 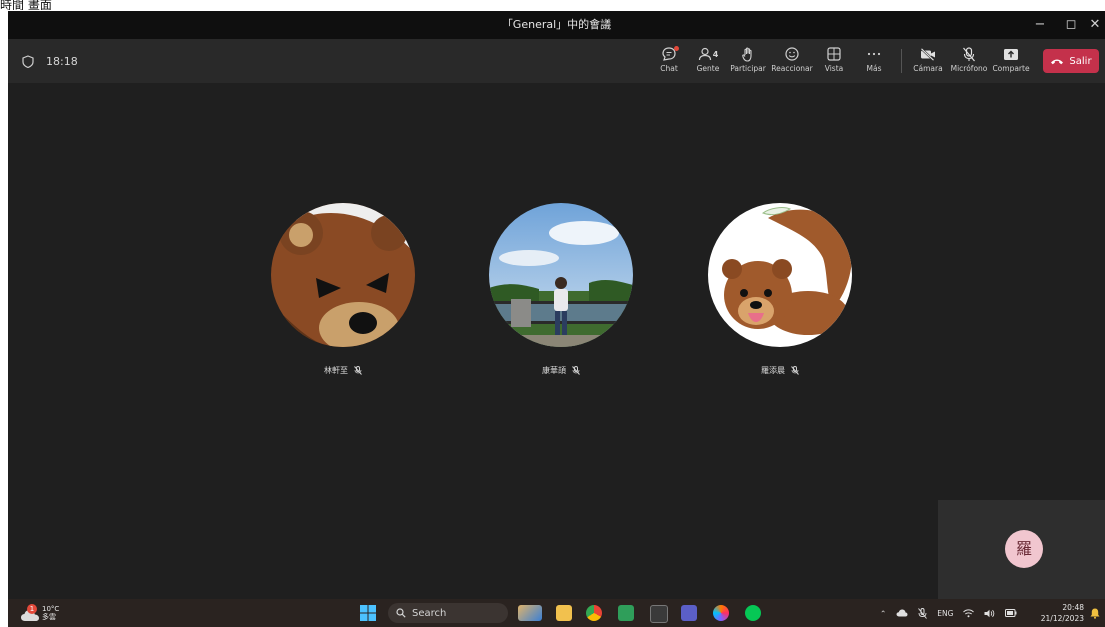 What do you see at coordinates (32, 609) in the screenshot?
I see `weather-alert-badge: 1` at bounding box center [32, 609].